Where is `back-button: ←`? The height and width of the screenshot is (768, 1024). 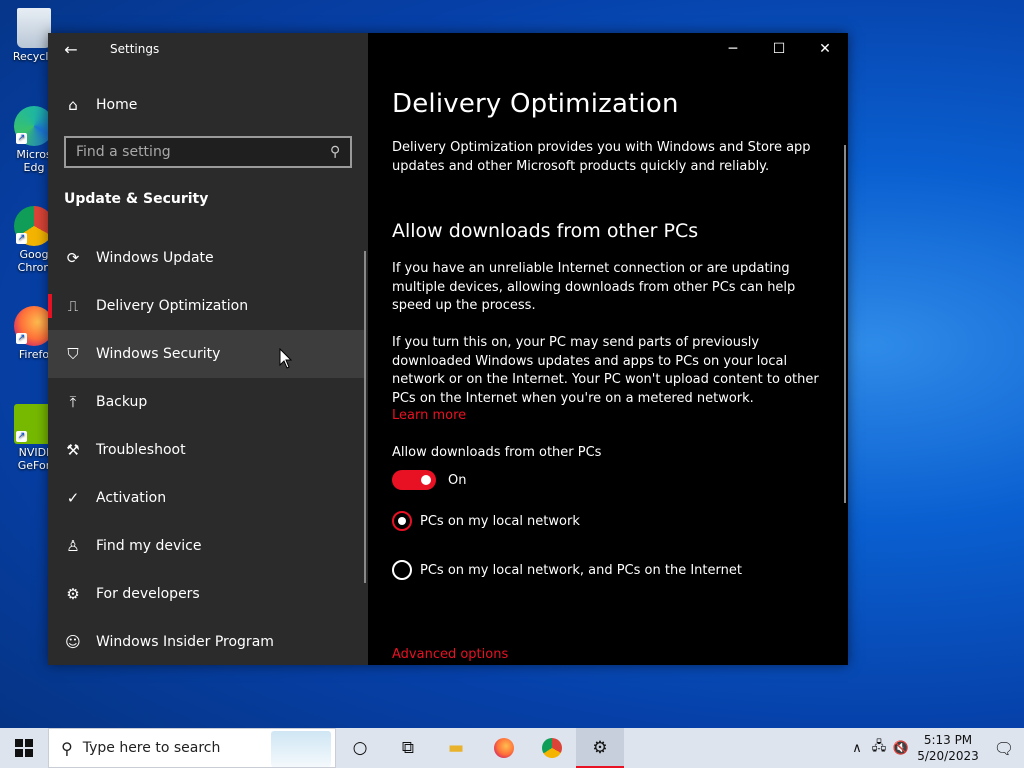
back-button: ← is located at coordinates (71, 49).